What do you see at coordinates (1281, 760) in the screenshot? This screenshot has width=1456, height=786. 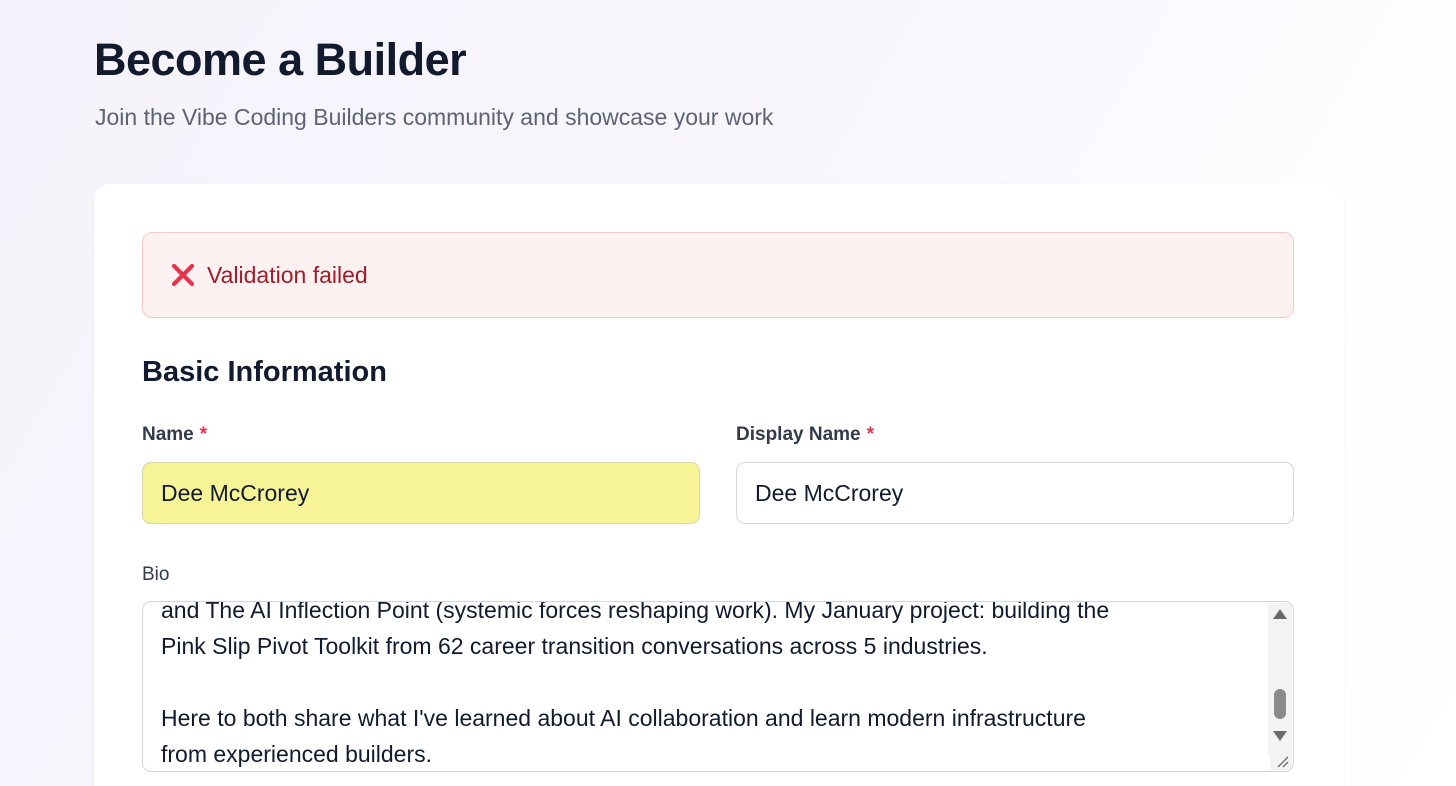 I see `resize-handle-icon` at bounding box center [1281, 760].